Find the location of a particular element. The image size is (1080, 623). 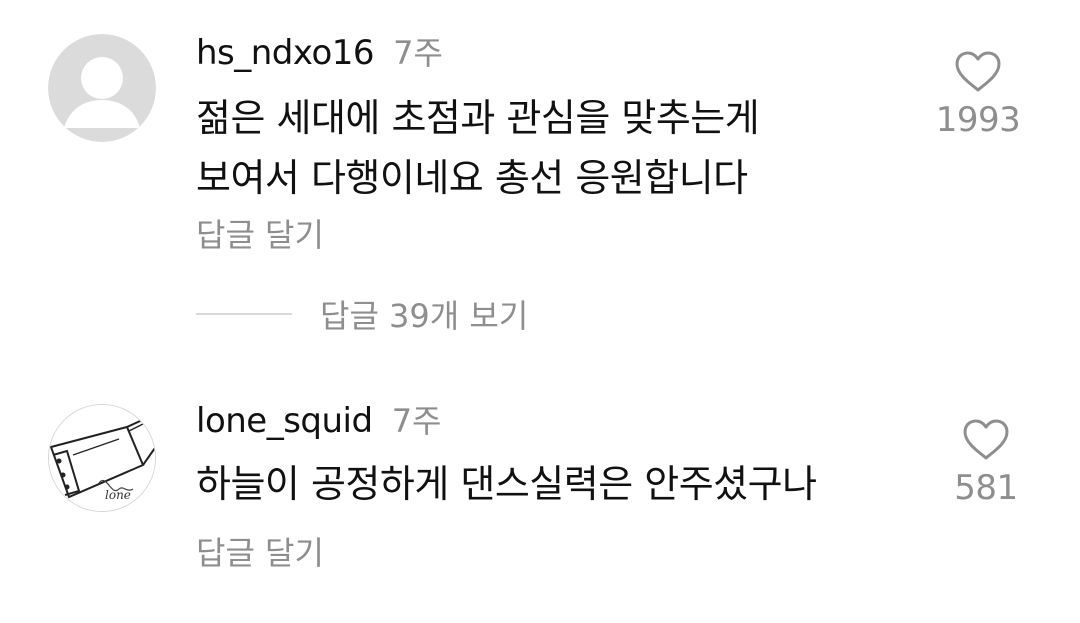

avatar: lone is located at coordinates (102, 458).